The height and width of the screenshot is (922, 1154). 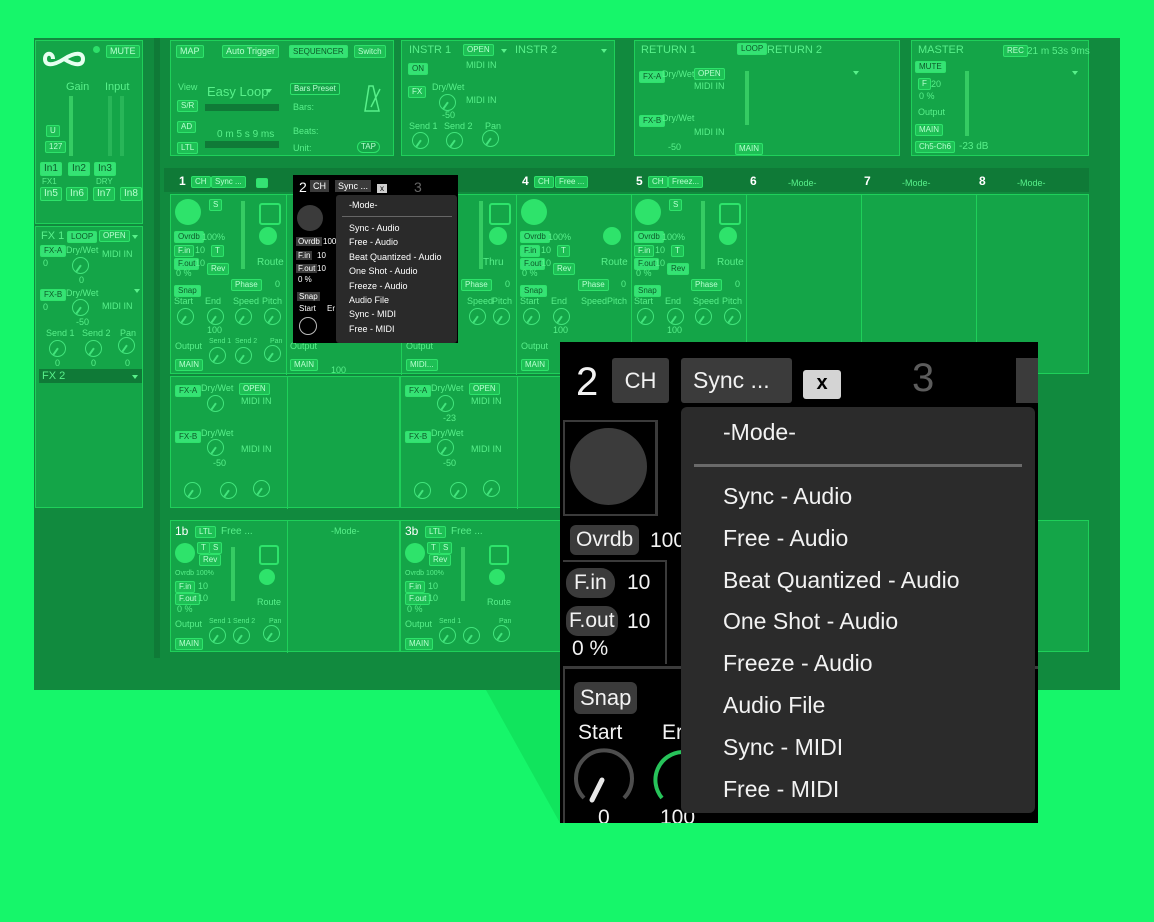 I want to click on ch5-s-button: S, so click(x=676, y=205).